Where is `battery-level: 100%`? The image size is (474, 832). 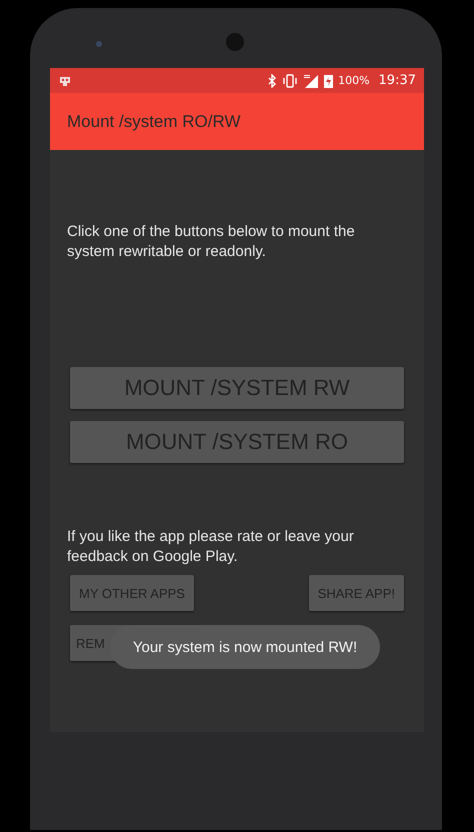
battery-level: 100% is located at coordinates (354, 80).